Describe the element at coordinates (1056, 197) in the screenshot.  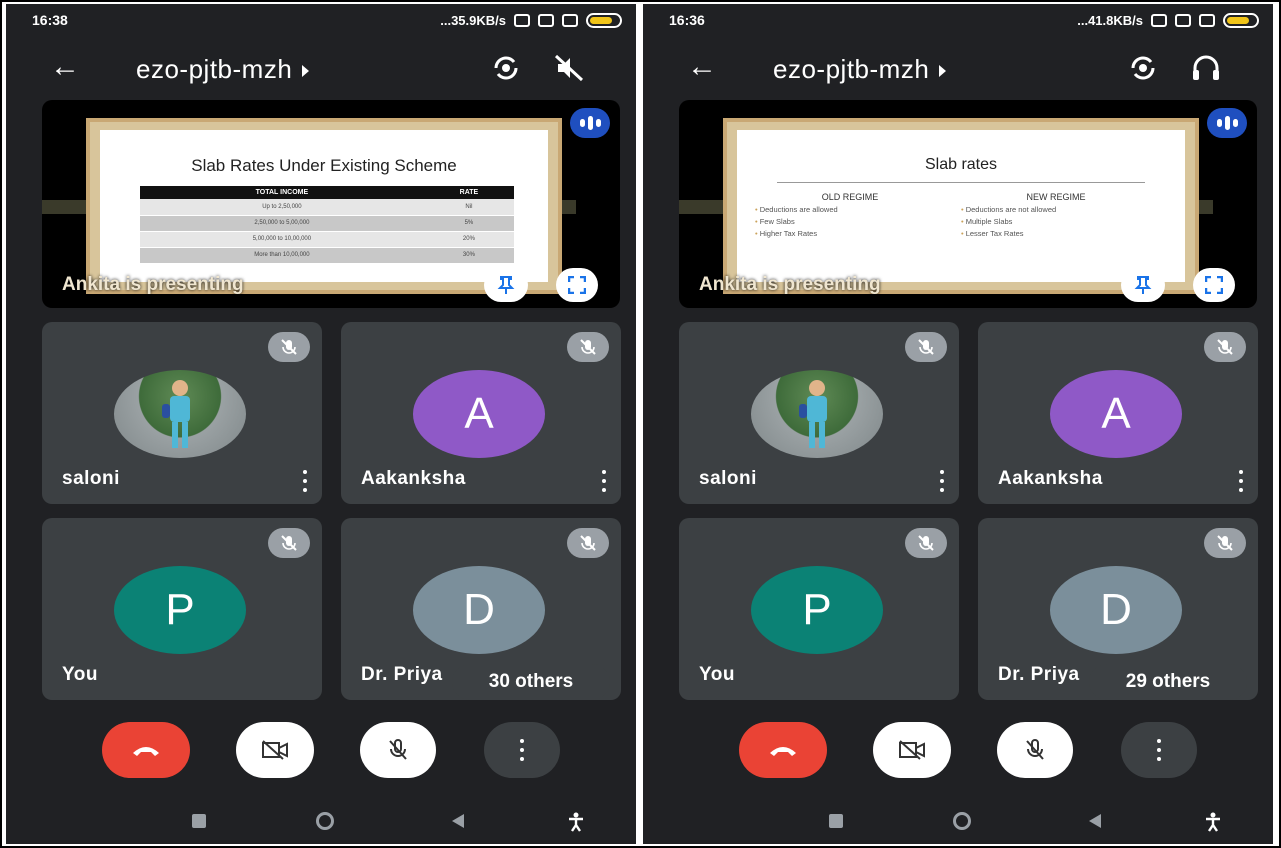
I see `column-heading: NEW REGIME` at that location.